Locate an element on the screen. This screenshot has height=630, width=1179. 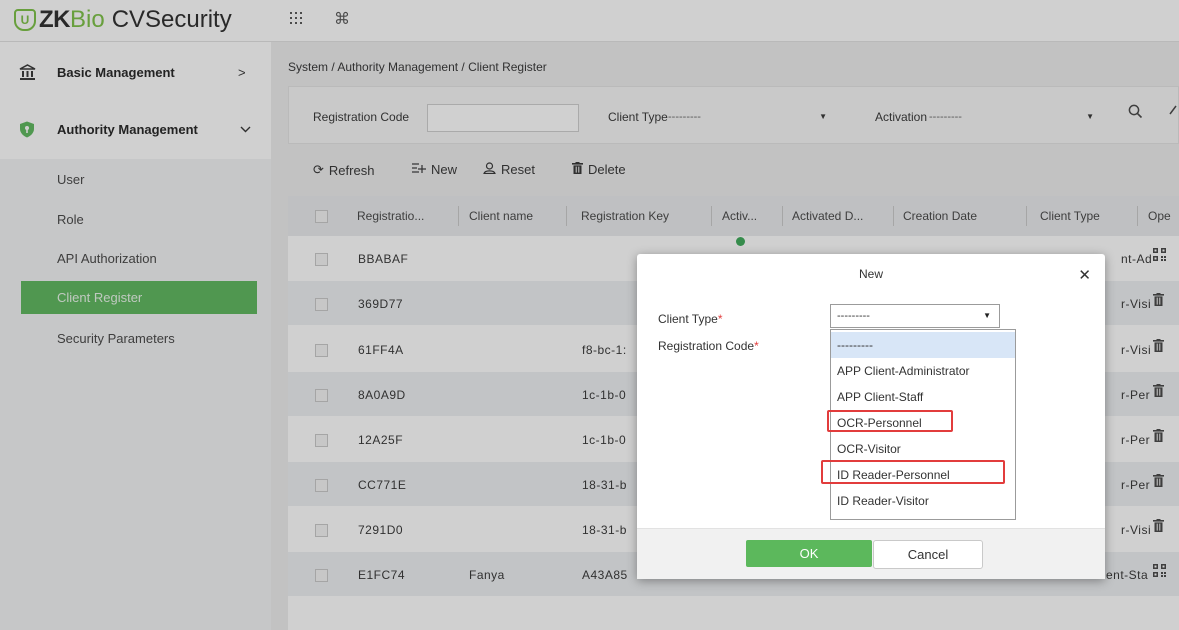
dialog-footer: OK Cancel is located at coordinates (871, 553).